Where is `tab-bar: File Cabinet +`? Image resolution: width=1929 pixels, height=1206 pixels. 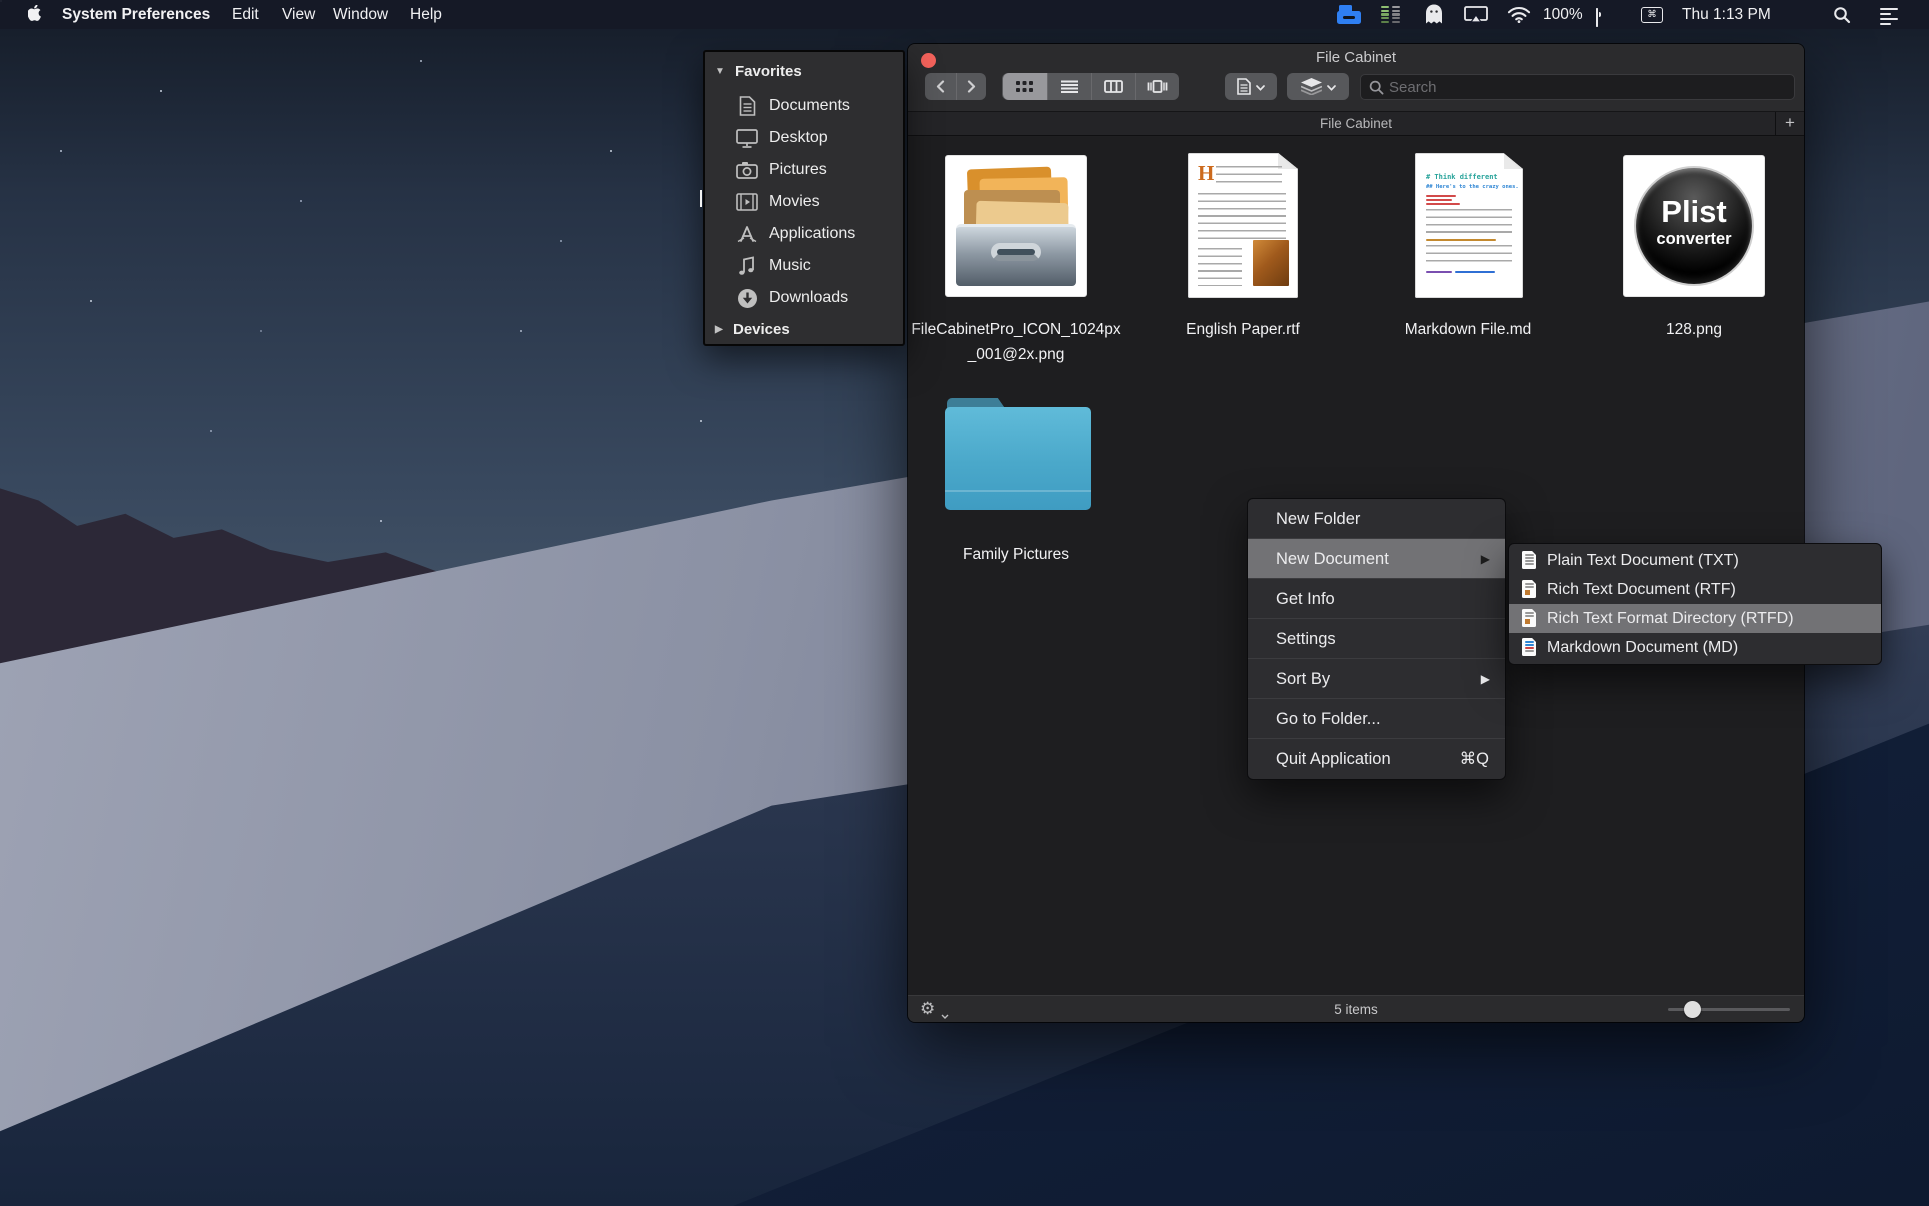
tab-bar: File Cabinet + is located at coordinates (1356, 124).